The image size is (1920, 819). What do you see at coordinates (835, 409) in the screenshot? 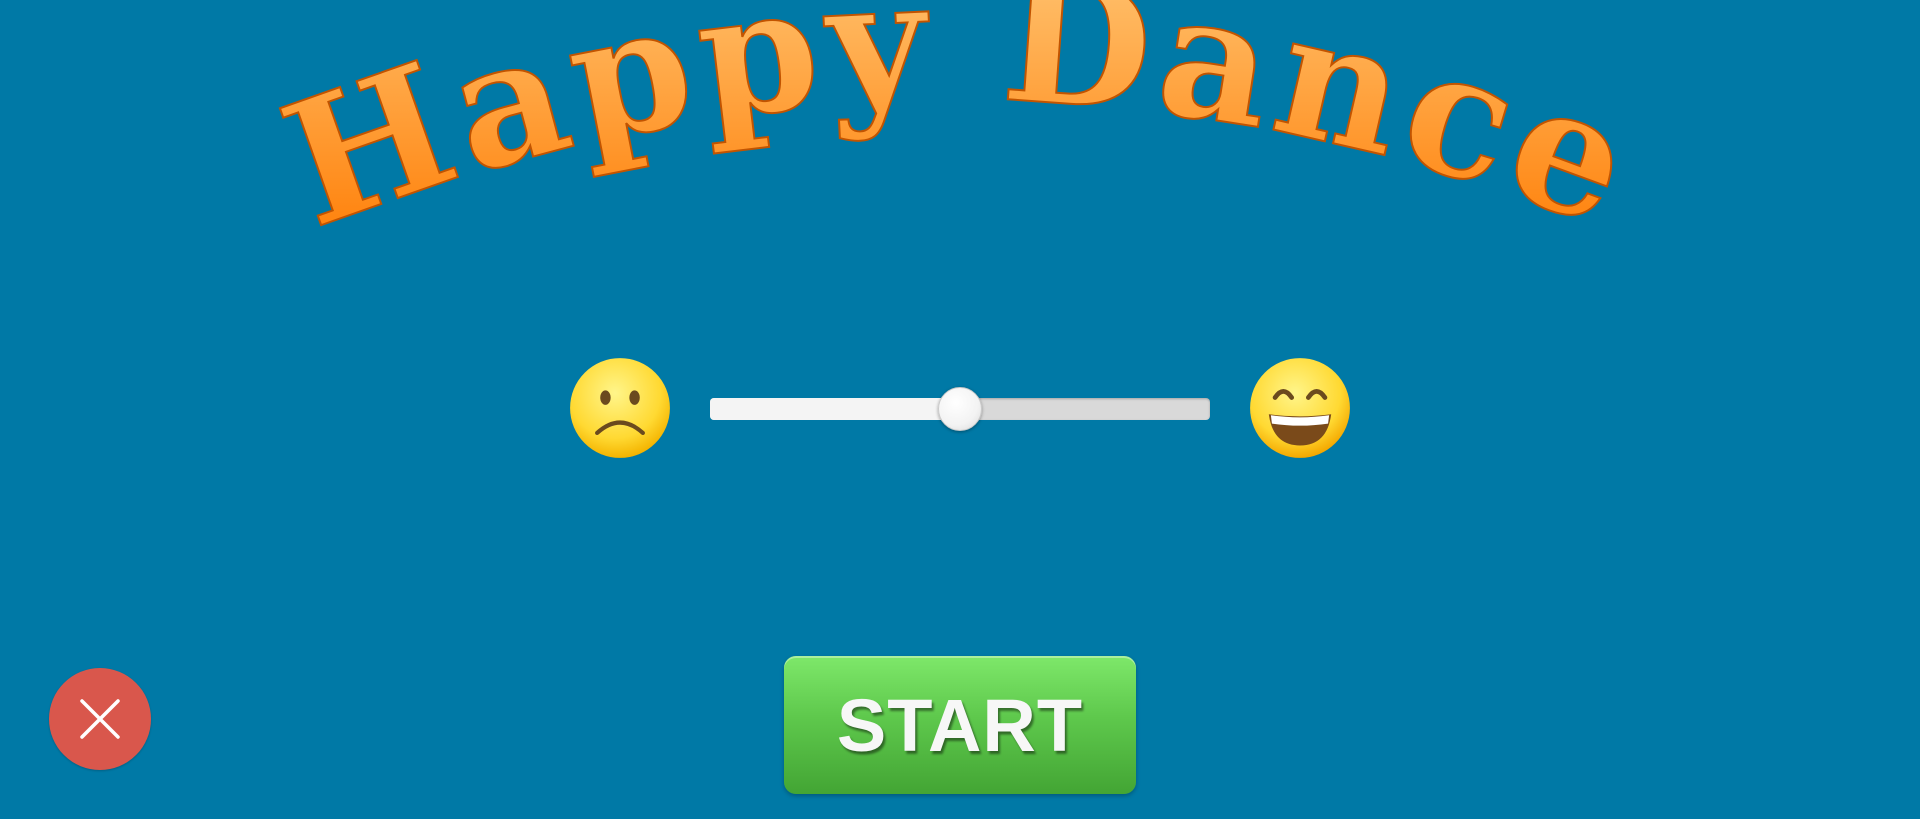
I see `mood-slider-fill` at bounding box center [835, 409].